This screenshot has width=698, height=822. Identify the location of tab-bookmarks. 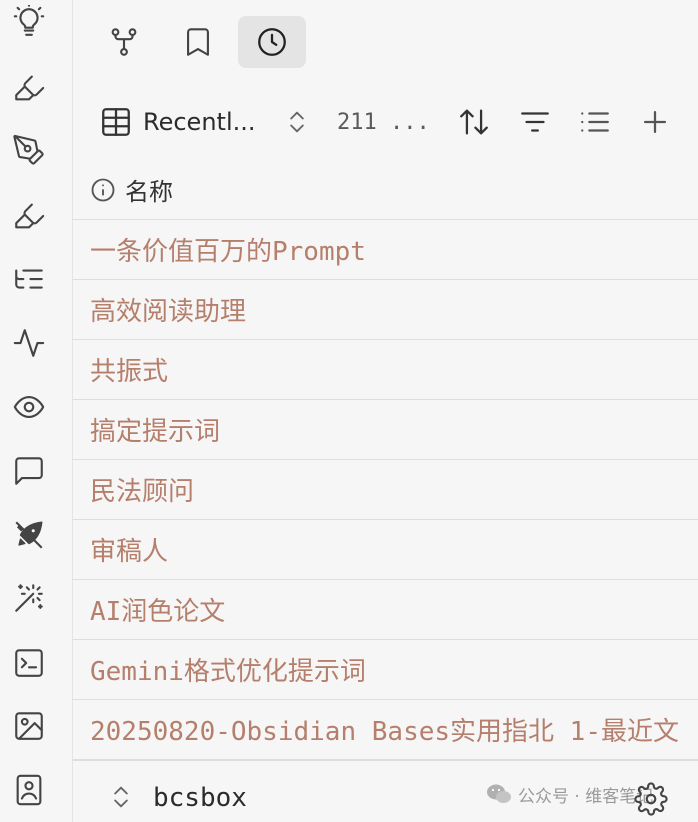
(198, 42).